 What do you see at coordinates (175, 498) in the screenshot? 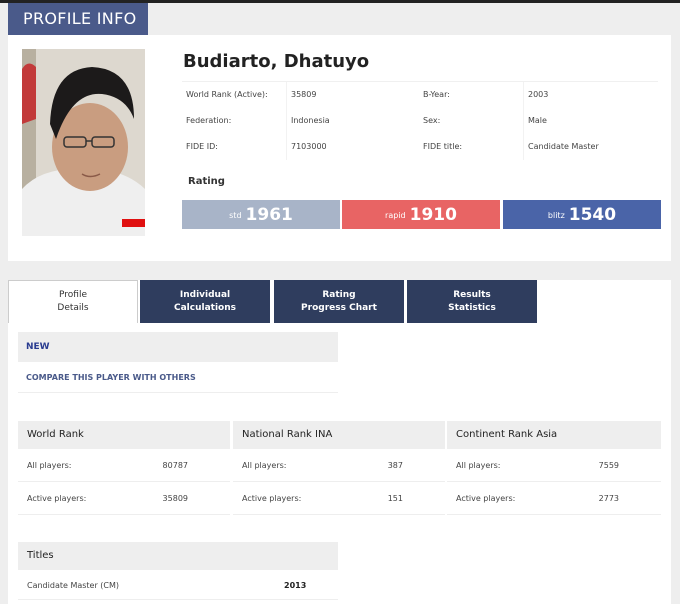
I see `rank-value: 35809` at bounding box center [175, 498].